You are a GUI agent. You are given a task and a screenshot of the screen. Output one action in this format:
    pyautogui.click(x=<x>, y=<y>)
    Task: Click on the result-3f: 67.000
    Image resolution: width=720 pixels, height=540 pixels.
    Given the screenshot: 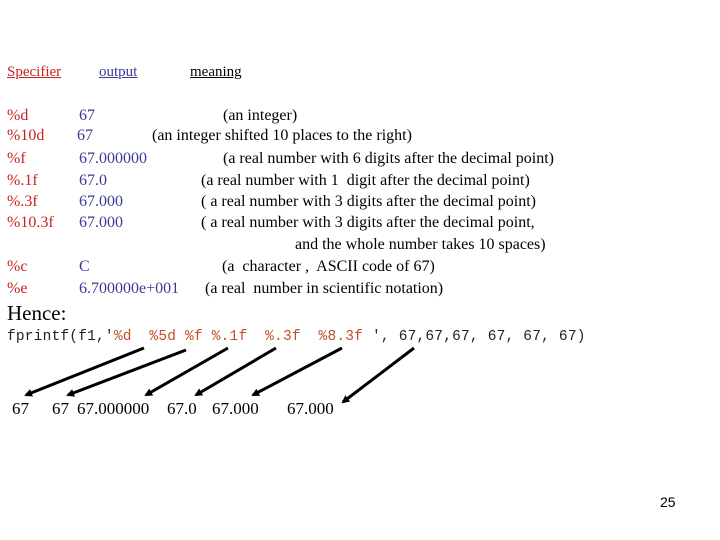 What is the action you would take?
    pyautogui.click(x=235, y=408)
    